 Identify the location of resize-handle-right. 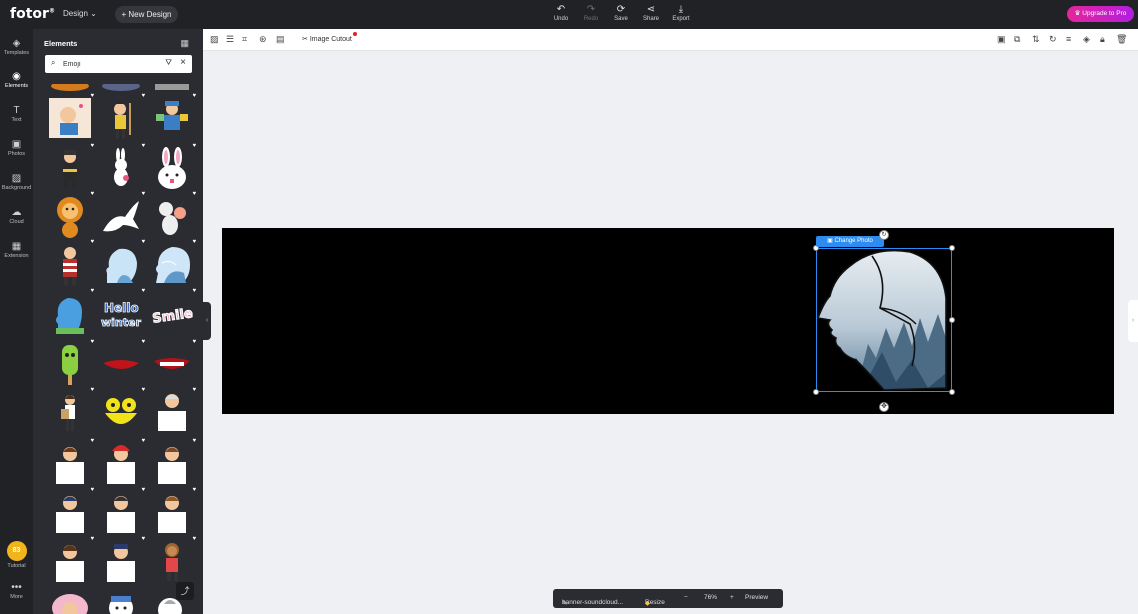
(952, 320).